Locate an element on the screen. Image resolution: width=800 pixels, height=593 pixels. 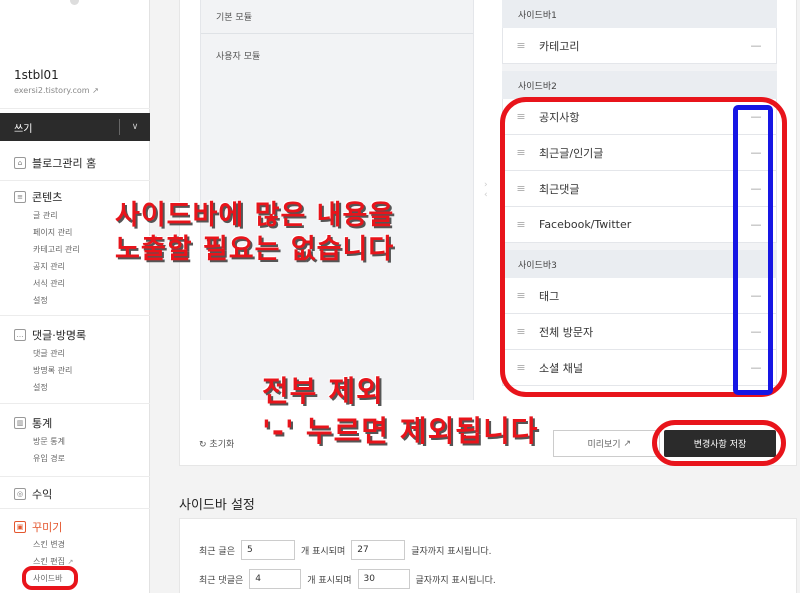
write-label: 쓰기 is located at coordinates (23, 129).